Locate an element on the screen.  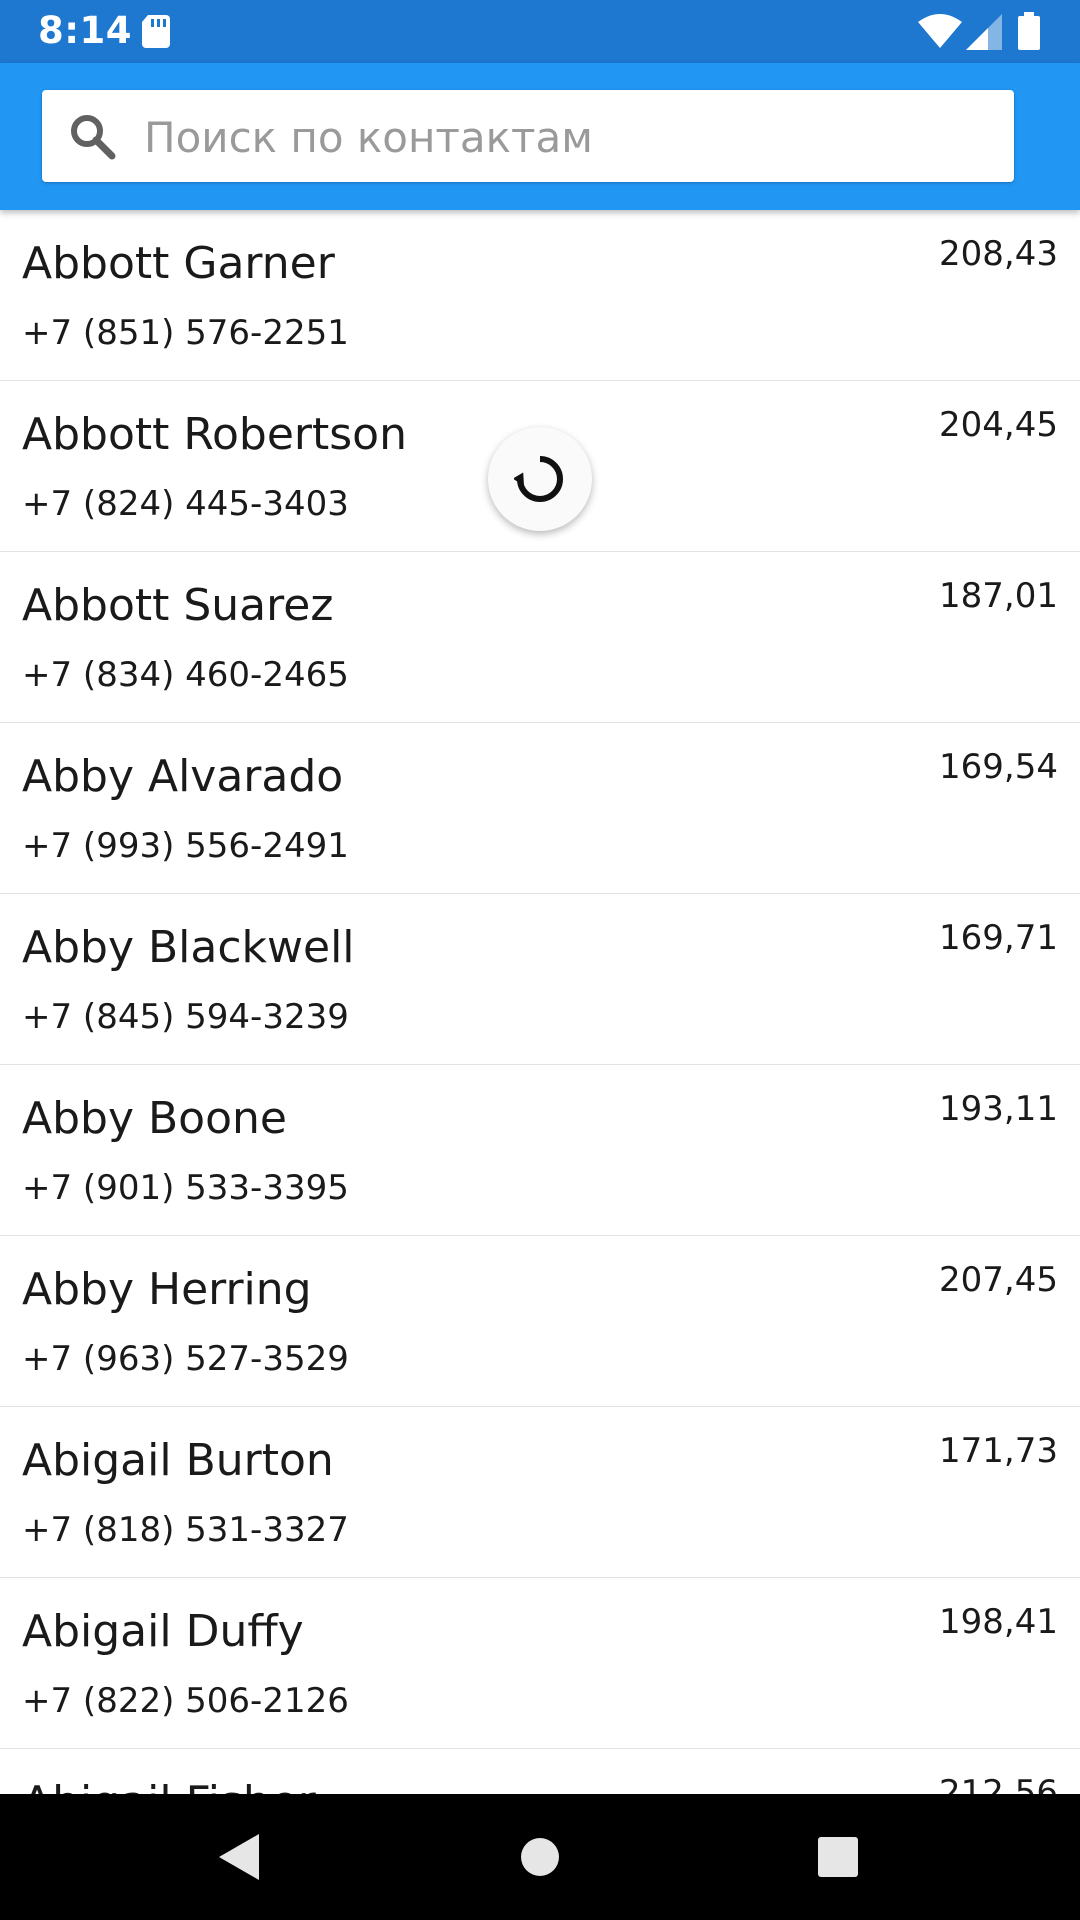
contact-name: Abbott Robertson is located at coordinates (214, 434).